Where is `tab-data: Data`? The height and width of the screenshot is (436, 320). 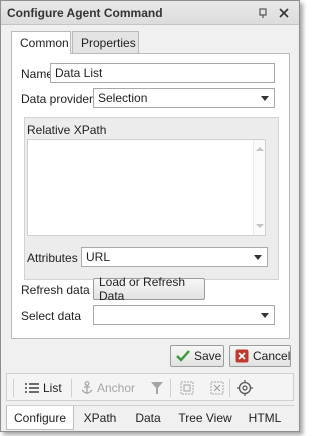 tab-data: Data is located at coordinates (148, 418).